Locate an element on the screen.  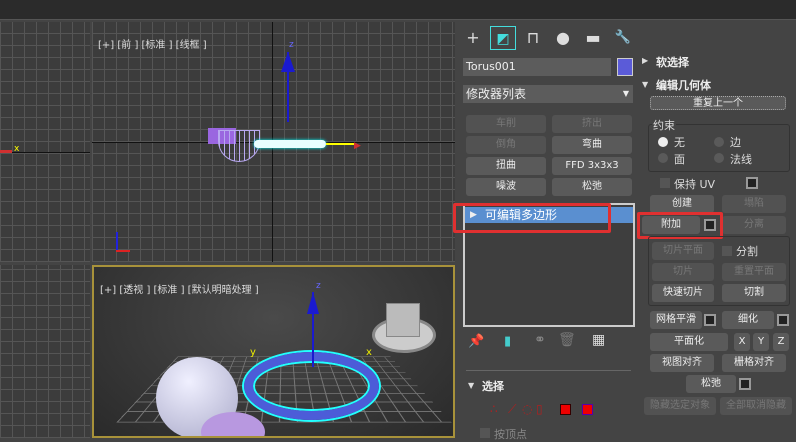
split-label: 分割 is located at coordinates (747, 251).